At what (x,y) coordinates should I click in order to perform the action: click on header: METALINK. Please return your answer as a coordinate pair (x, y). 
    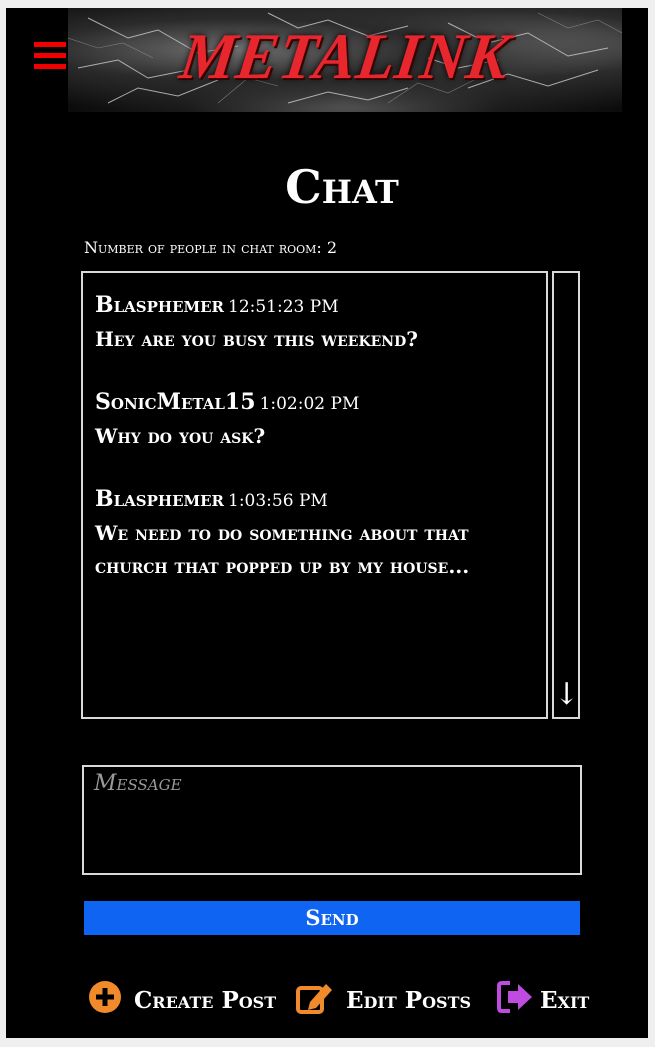
    Looking at the image, I should click on (327, 60).